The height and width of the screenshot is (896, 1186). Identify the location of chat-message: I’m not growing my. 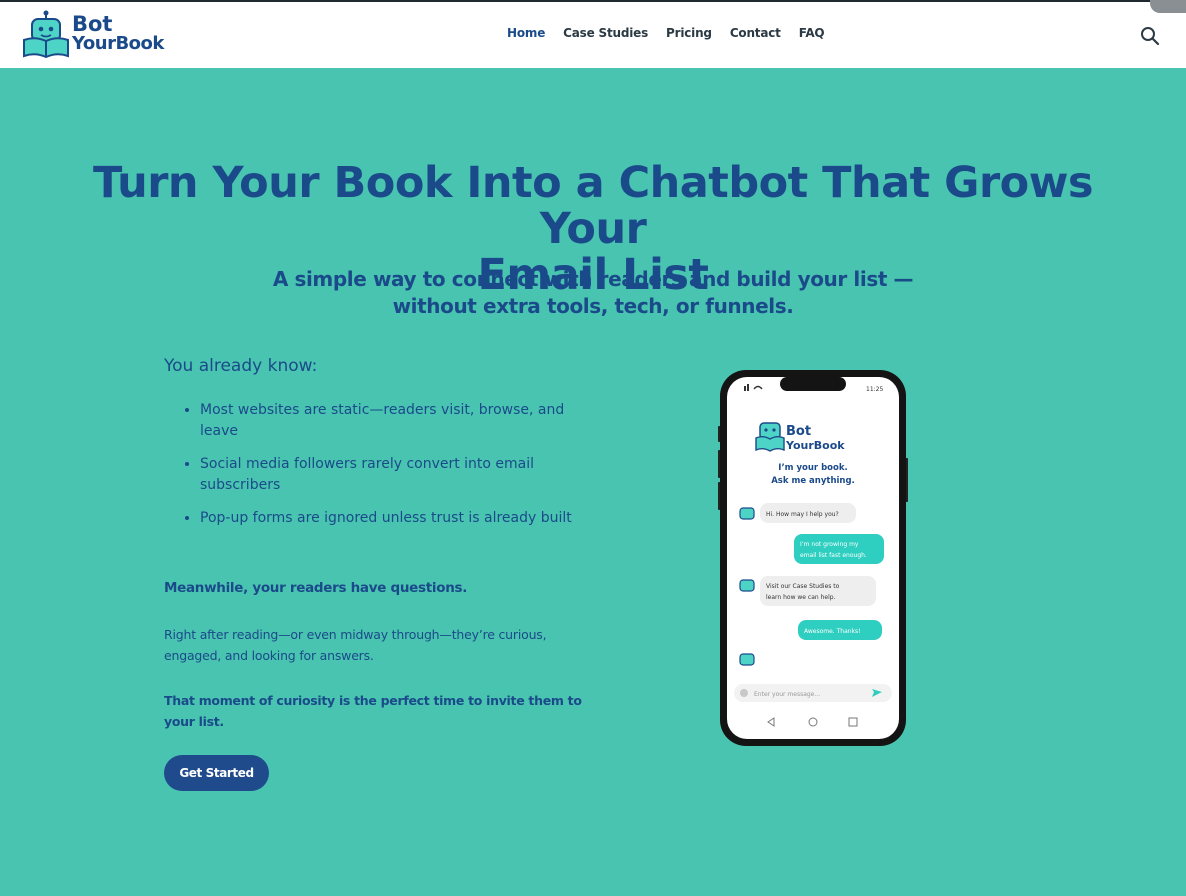
(829, 544).